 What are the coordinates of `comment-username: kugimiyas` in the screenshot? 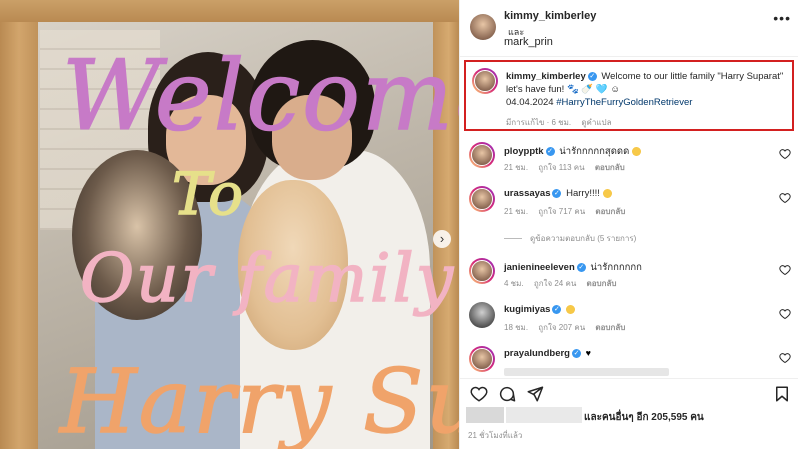 It's located at (527, 309).